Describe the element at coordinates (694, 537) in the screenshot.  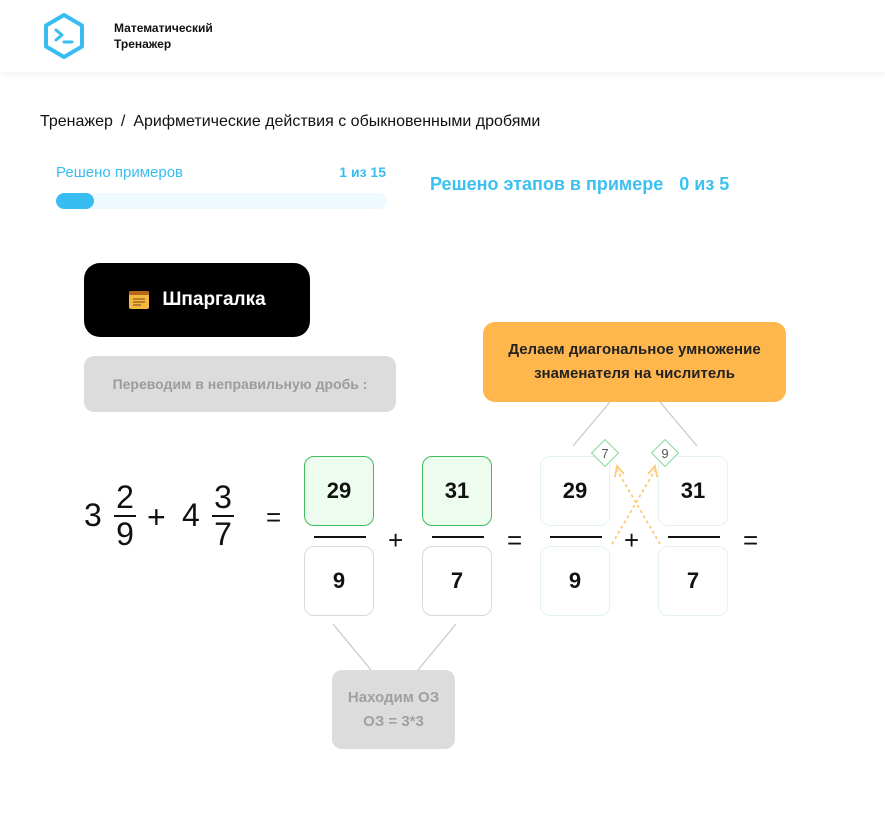
I see `step2-fraction2-bar` at that location.